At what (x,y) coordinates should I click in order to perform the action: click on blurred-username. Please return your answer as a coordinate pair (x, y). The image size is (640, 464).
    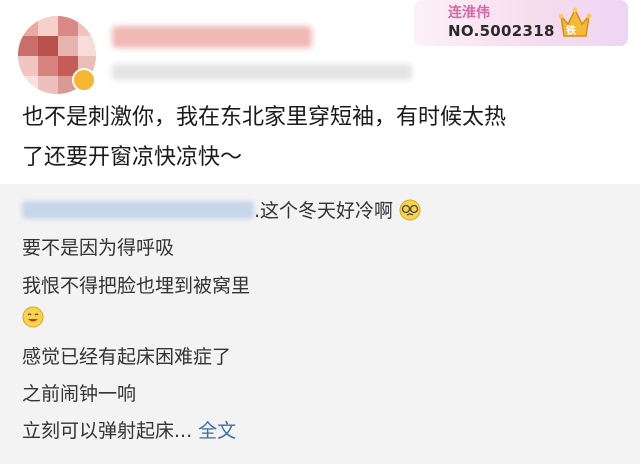
    Looking at the image, I should click on (212, 37).